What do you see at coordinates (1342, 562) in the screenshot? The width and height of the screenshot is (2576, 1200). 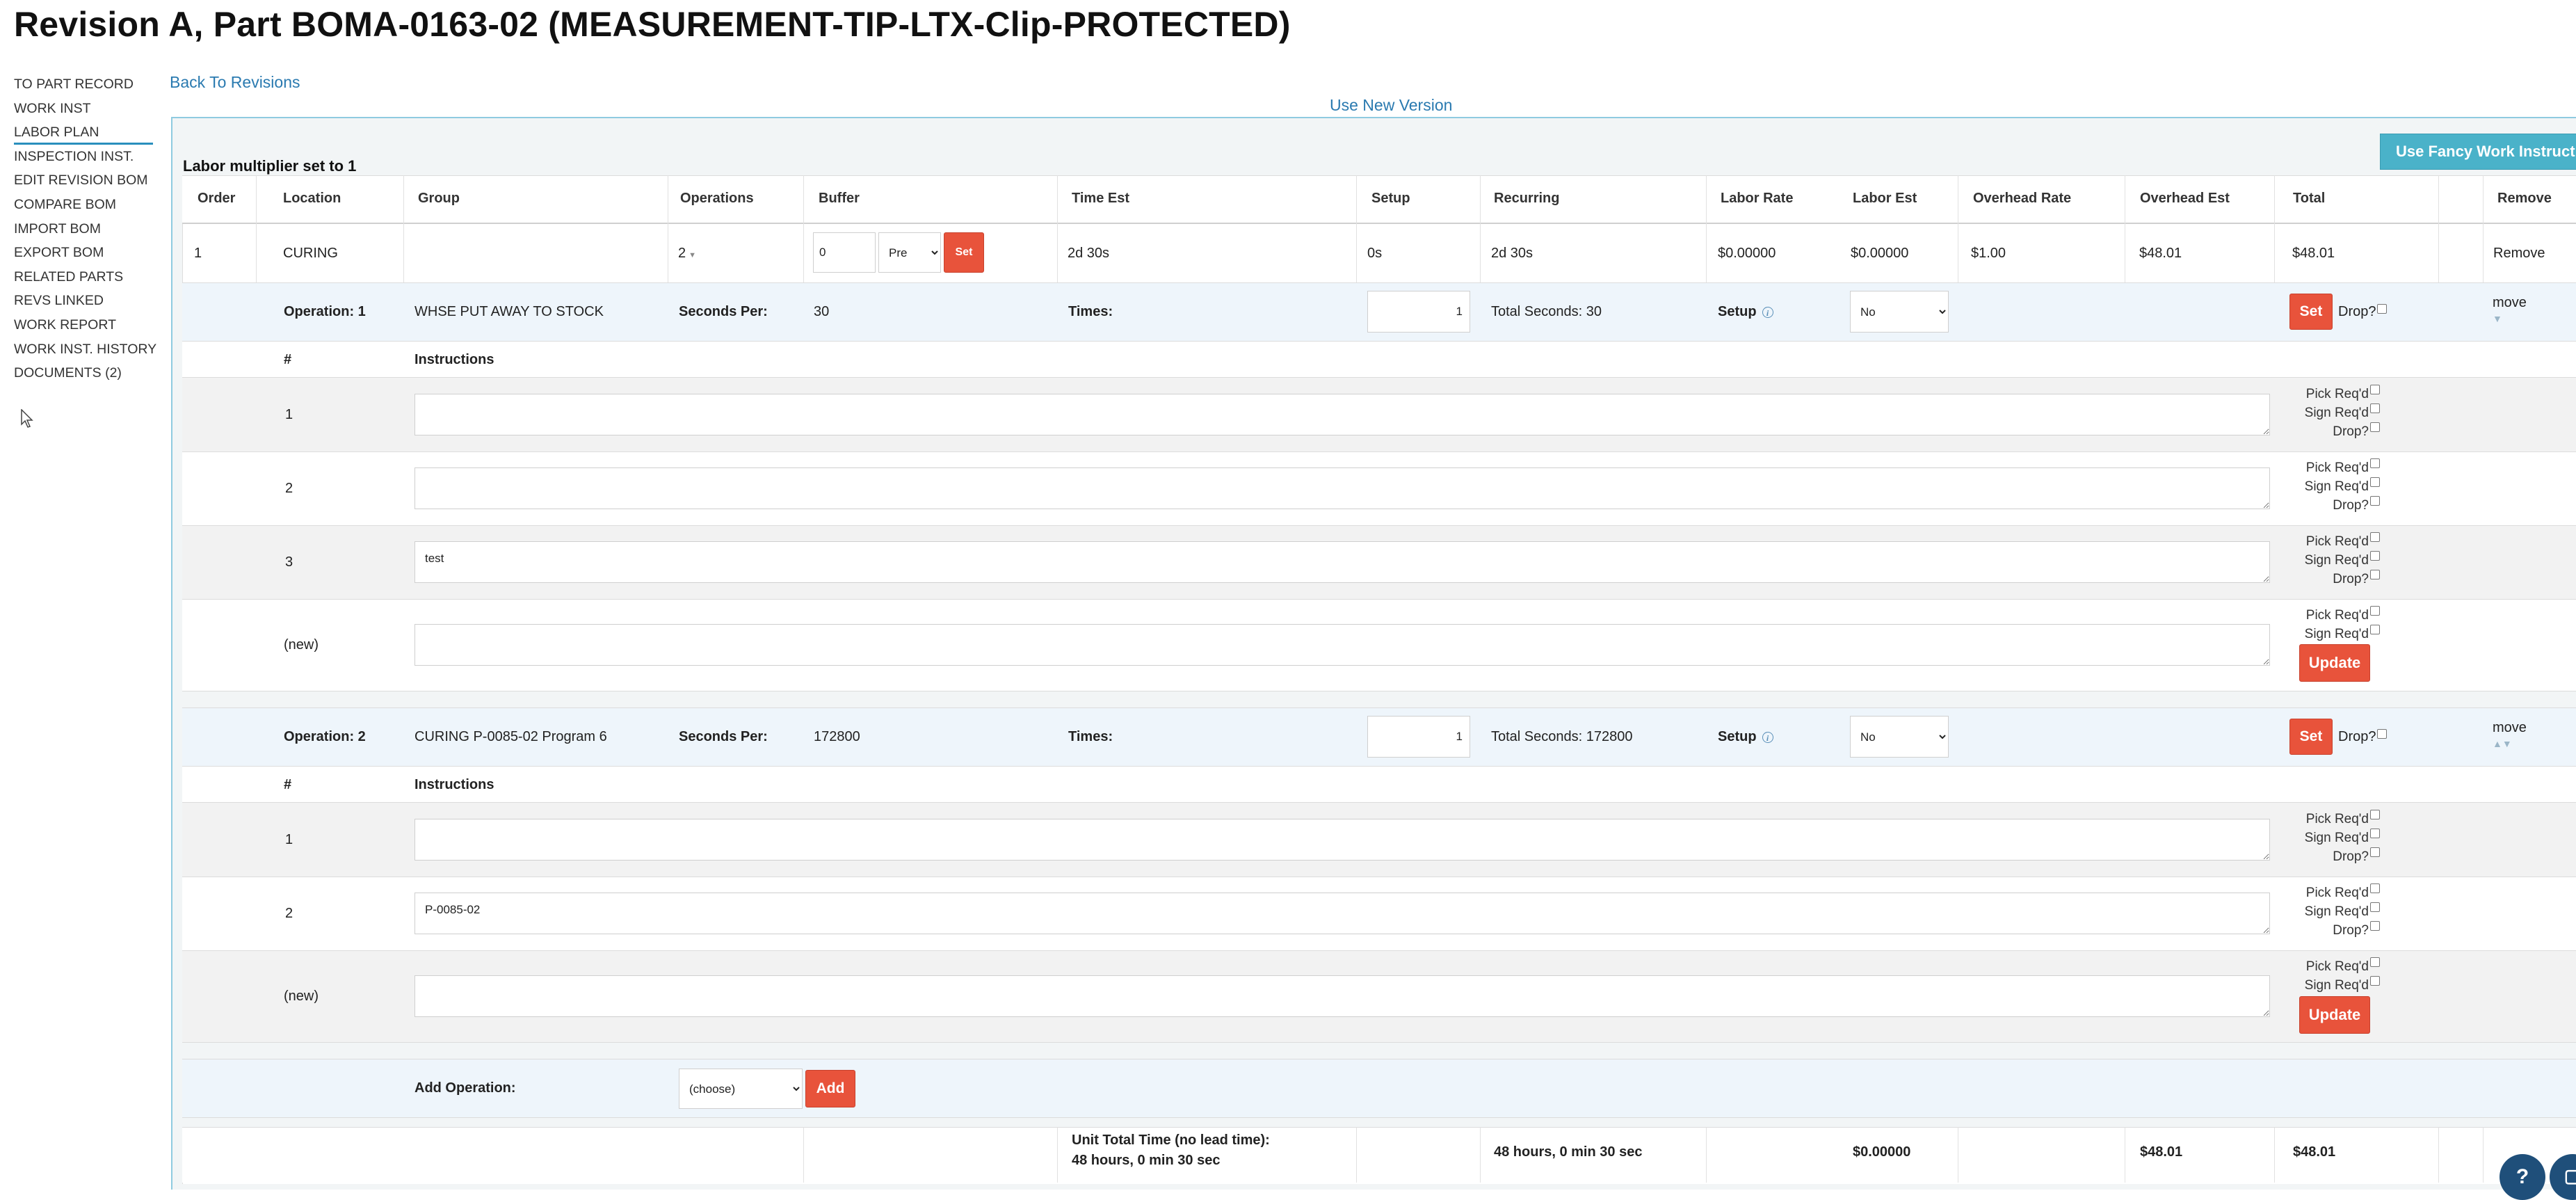 I see `instruction-textarea: test` at bounding box center [1342, 562].